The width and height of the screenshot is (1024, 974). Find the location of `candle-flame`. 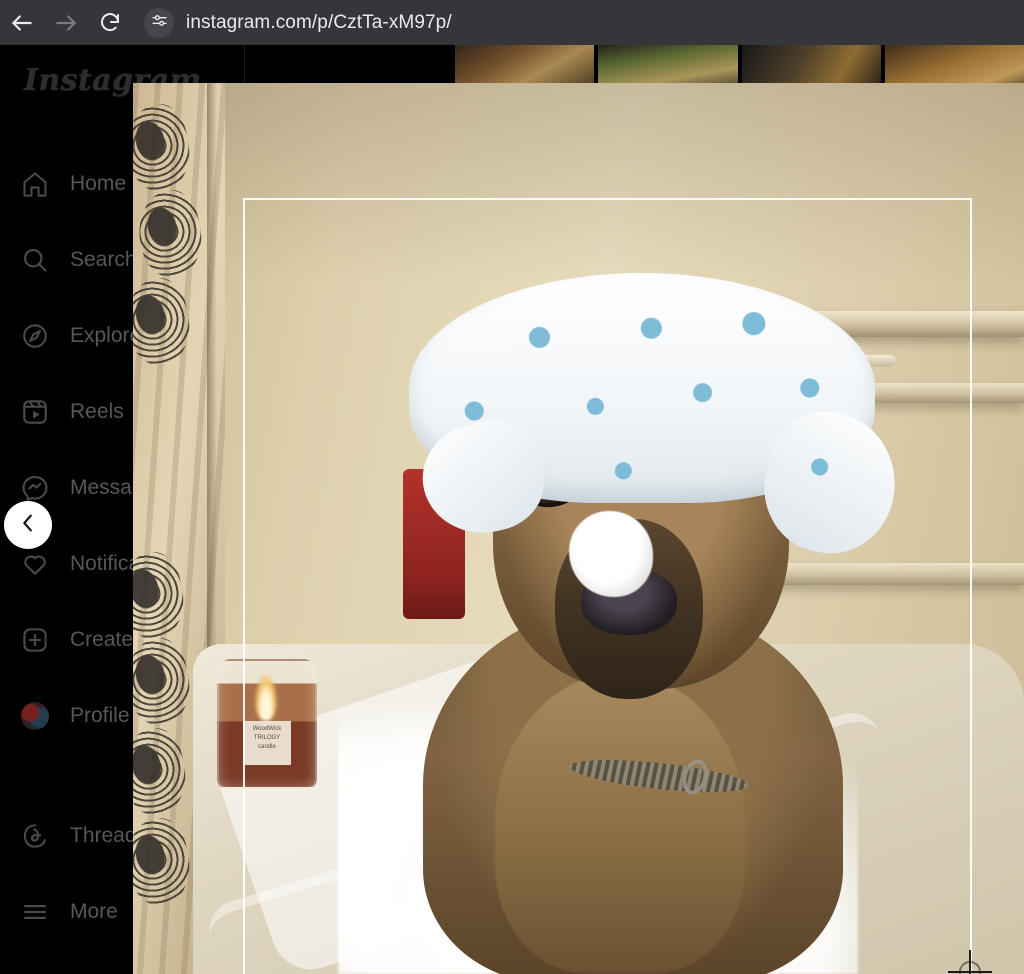

candle-flame is located at coordinates (266, 698).